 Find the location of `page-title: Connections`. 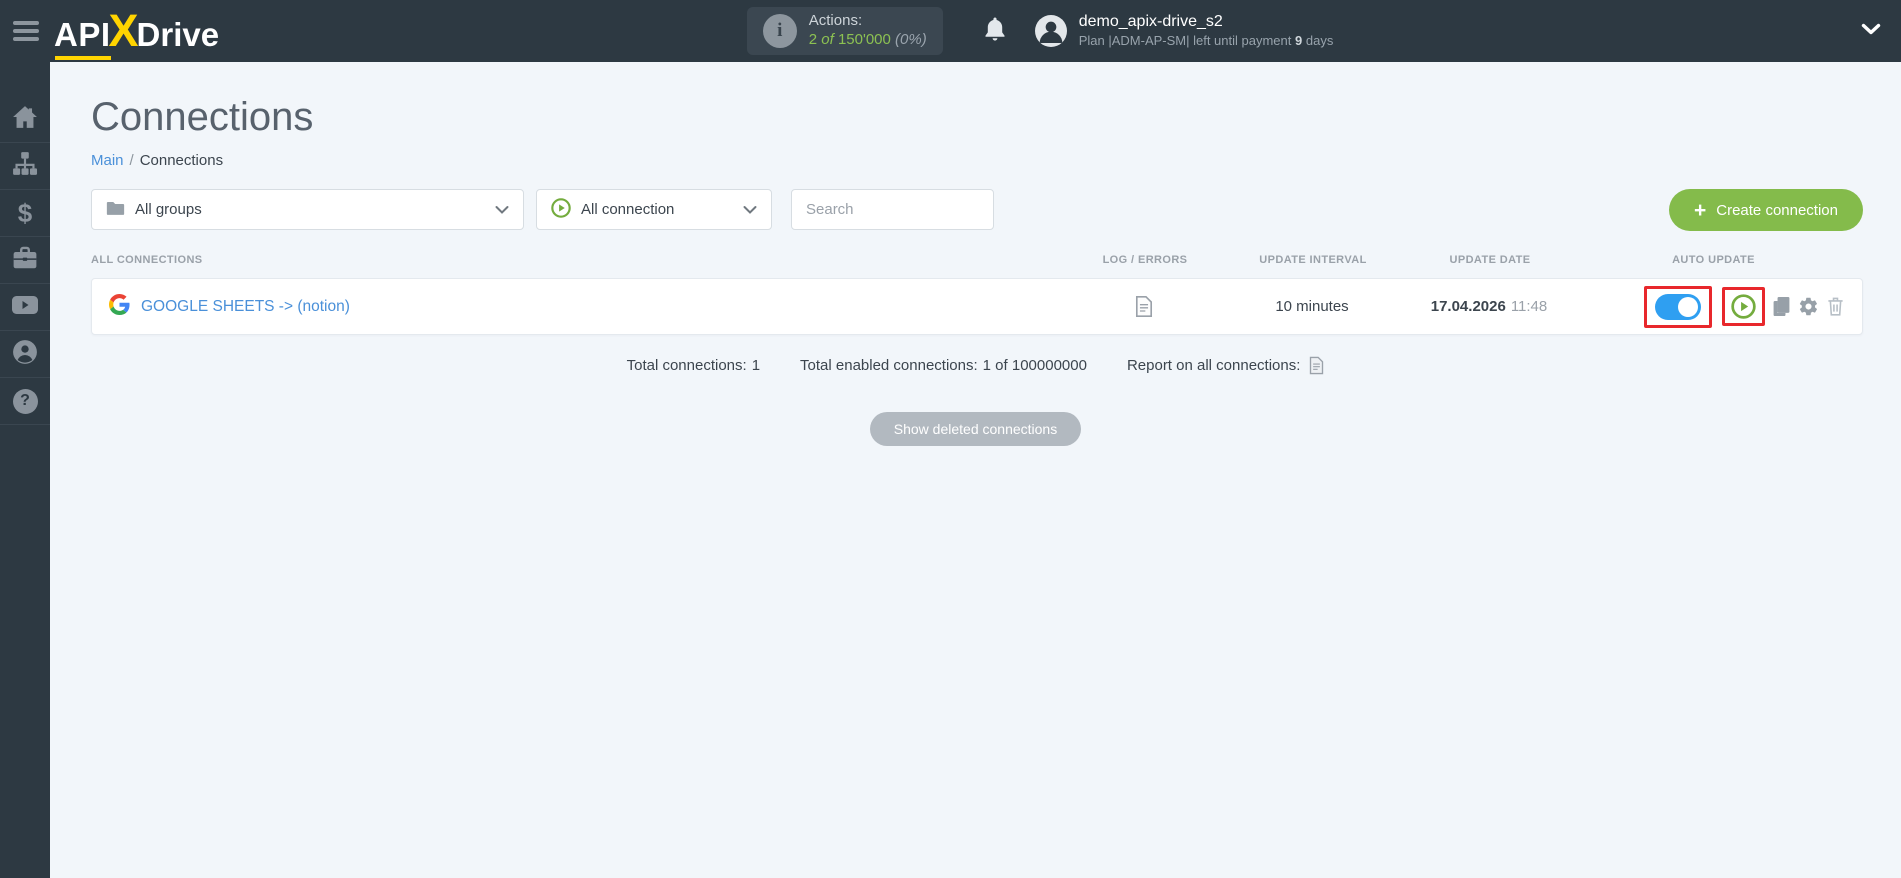

page-title: Connections is located at coordinates (202, 117).